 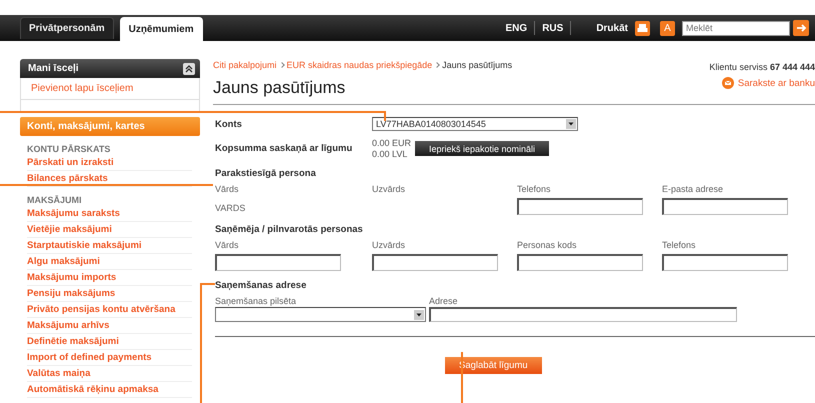 I want to click on leader-line, so click(x=462, y=377).